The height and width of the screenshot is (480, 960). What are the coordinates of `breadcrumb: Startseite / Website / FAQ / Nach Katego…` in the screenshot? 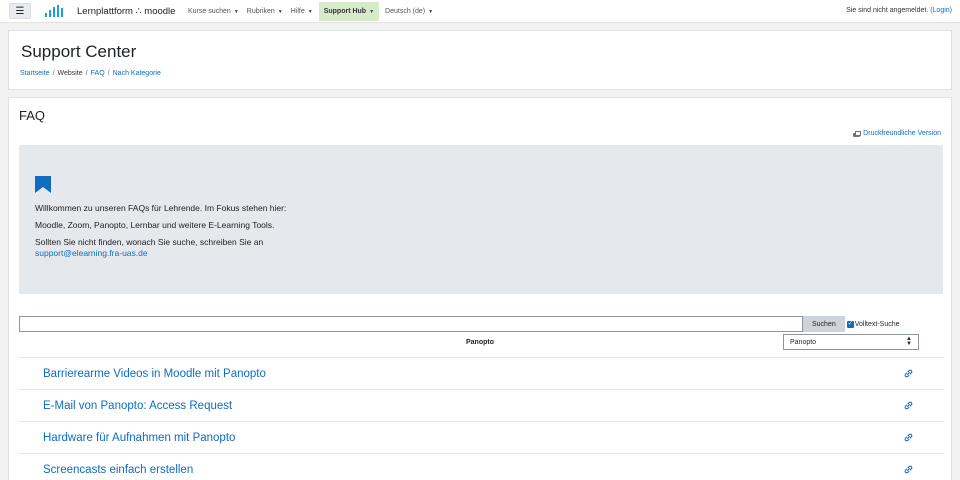 It's located at (90, 73).